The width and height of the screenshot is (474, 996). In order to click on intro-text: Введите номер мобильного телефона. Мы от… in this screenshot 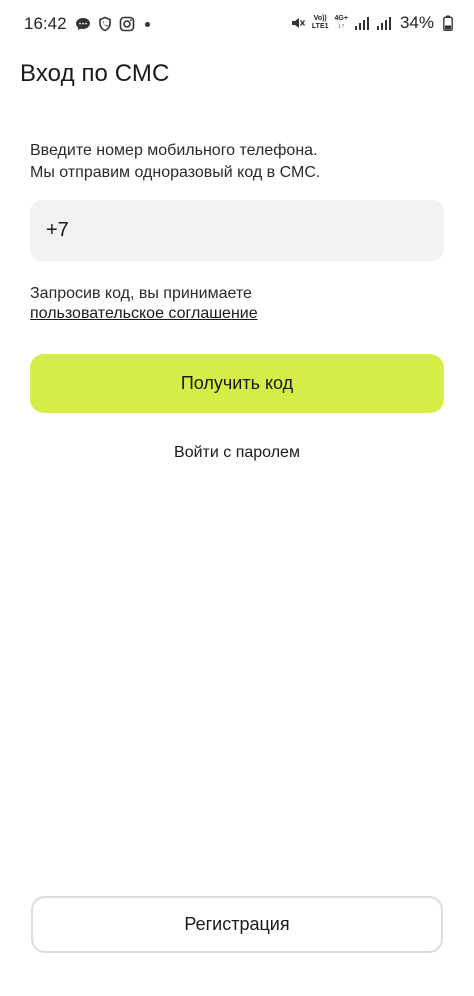, I will do `click(240, 162)`.